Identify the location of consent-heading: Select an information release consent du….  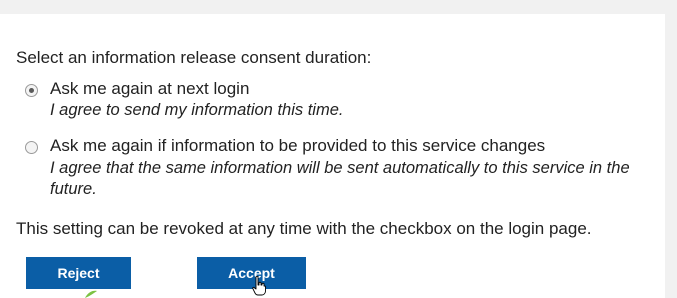
(194, 57).